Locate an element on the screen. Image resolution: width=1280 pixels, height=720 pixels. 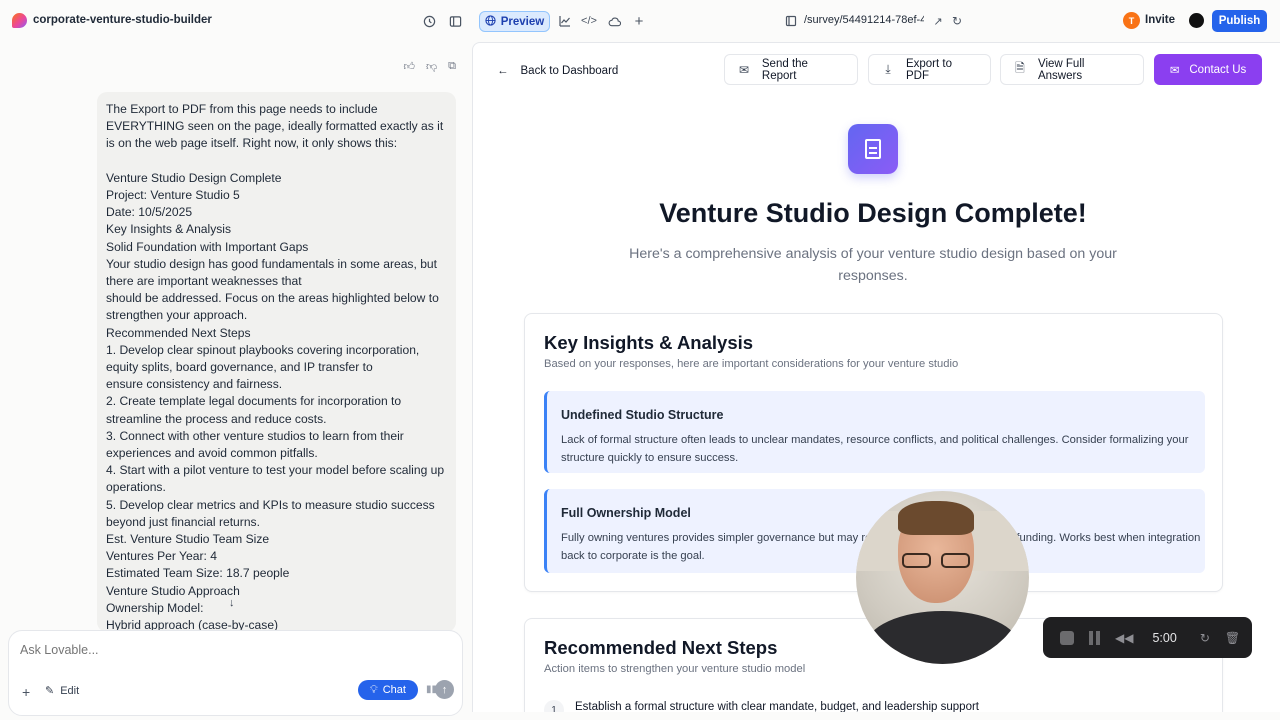
message-actions: 👍︎ 👎︎ ⧉ is located at coordinates (429, 66).